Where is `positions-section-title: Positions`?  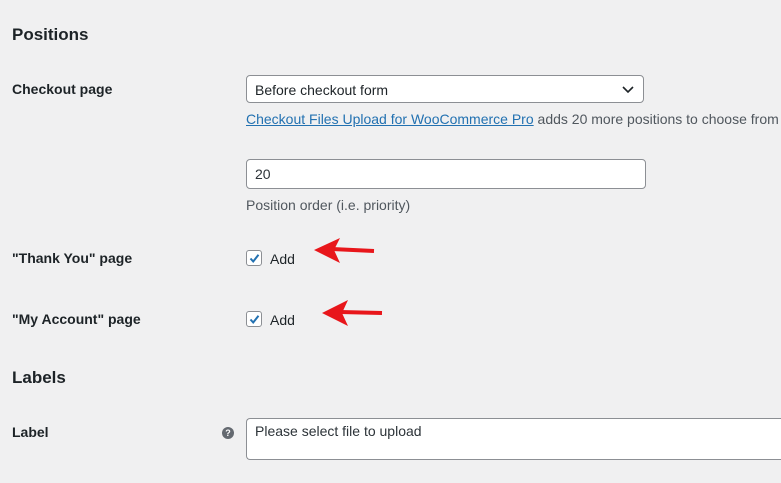
positions-section-title: Positions is located at coordinates (50, 34).